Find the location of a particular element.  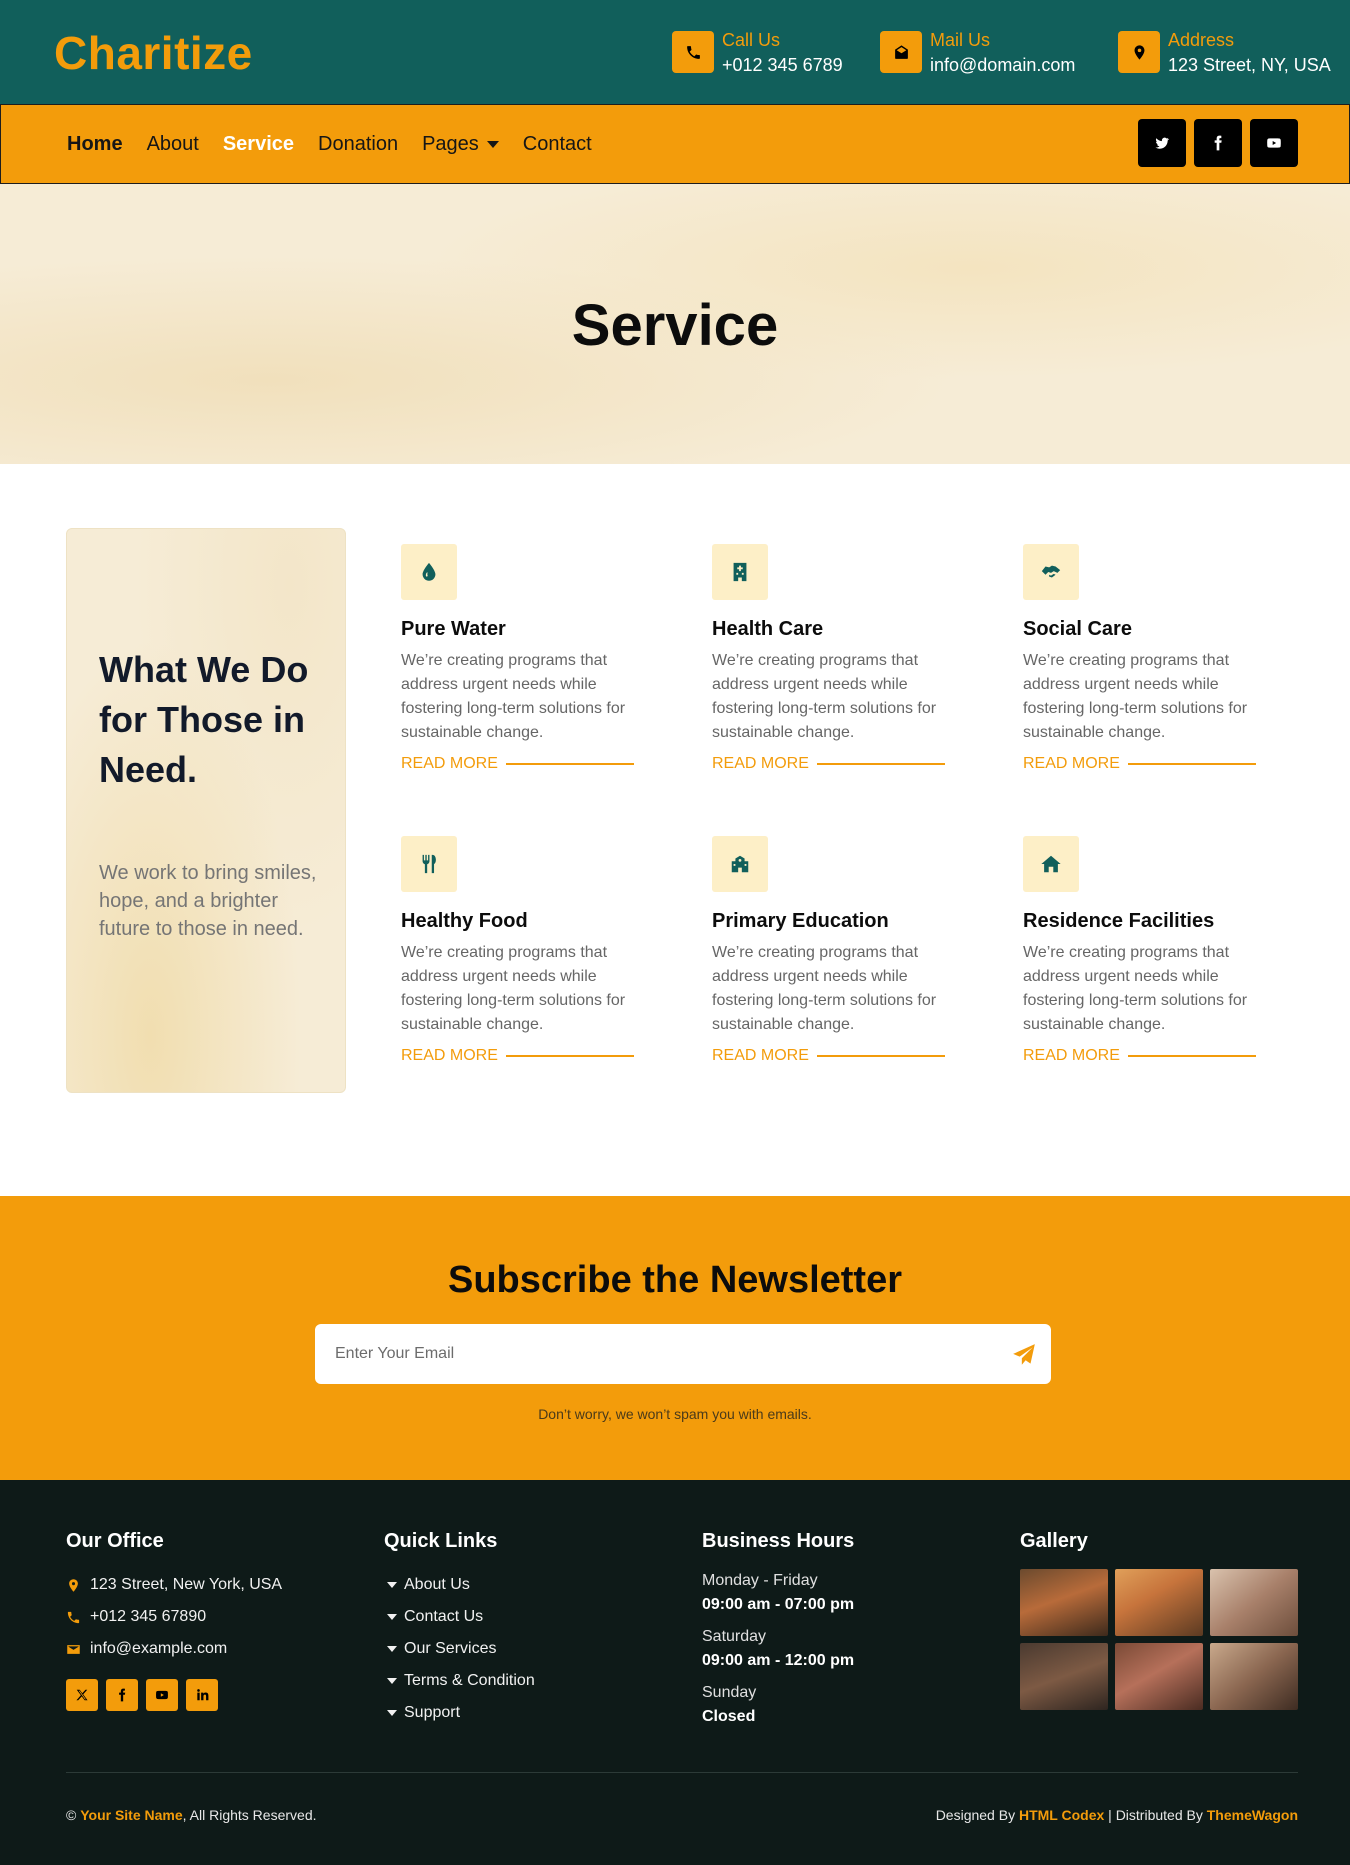

nav-donation: Donation is located at coordinates (358, 144).